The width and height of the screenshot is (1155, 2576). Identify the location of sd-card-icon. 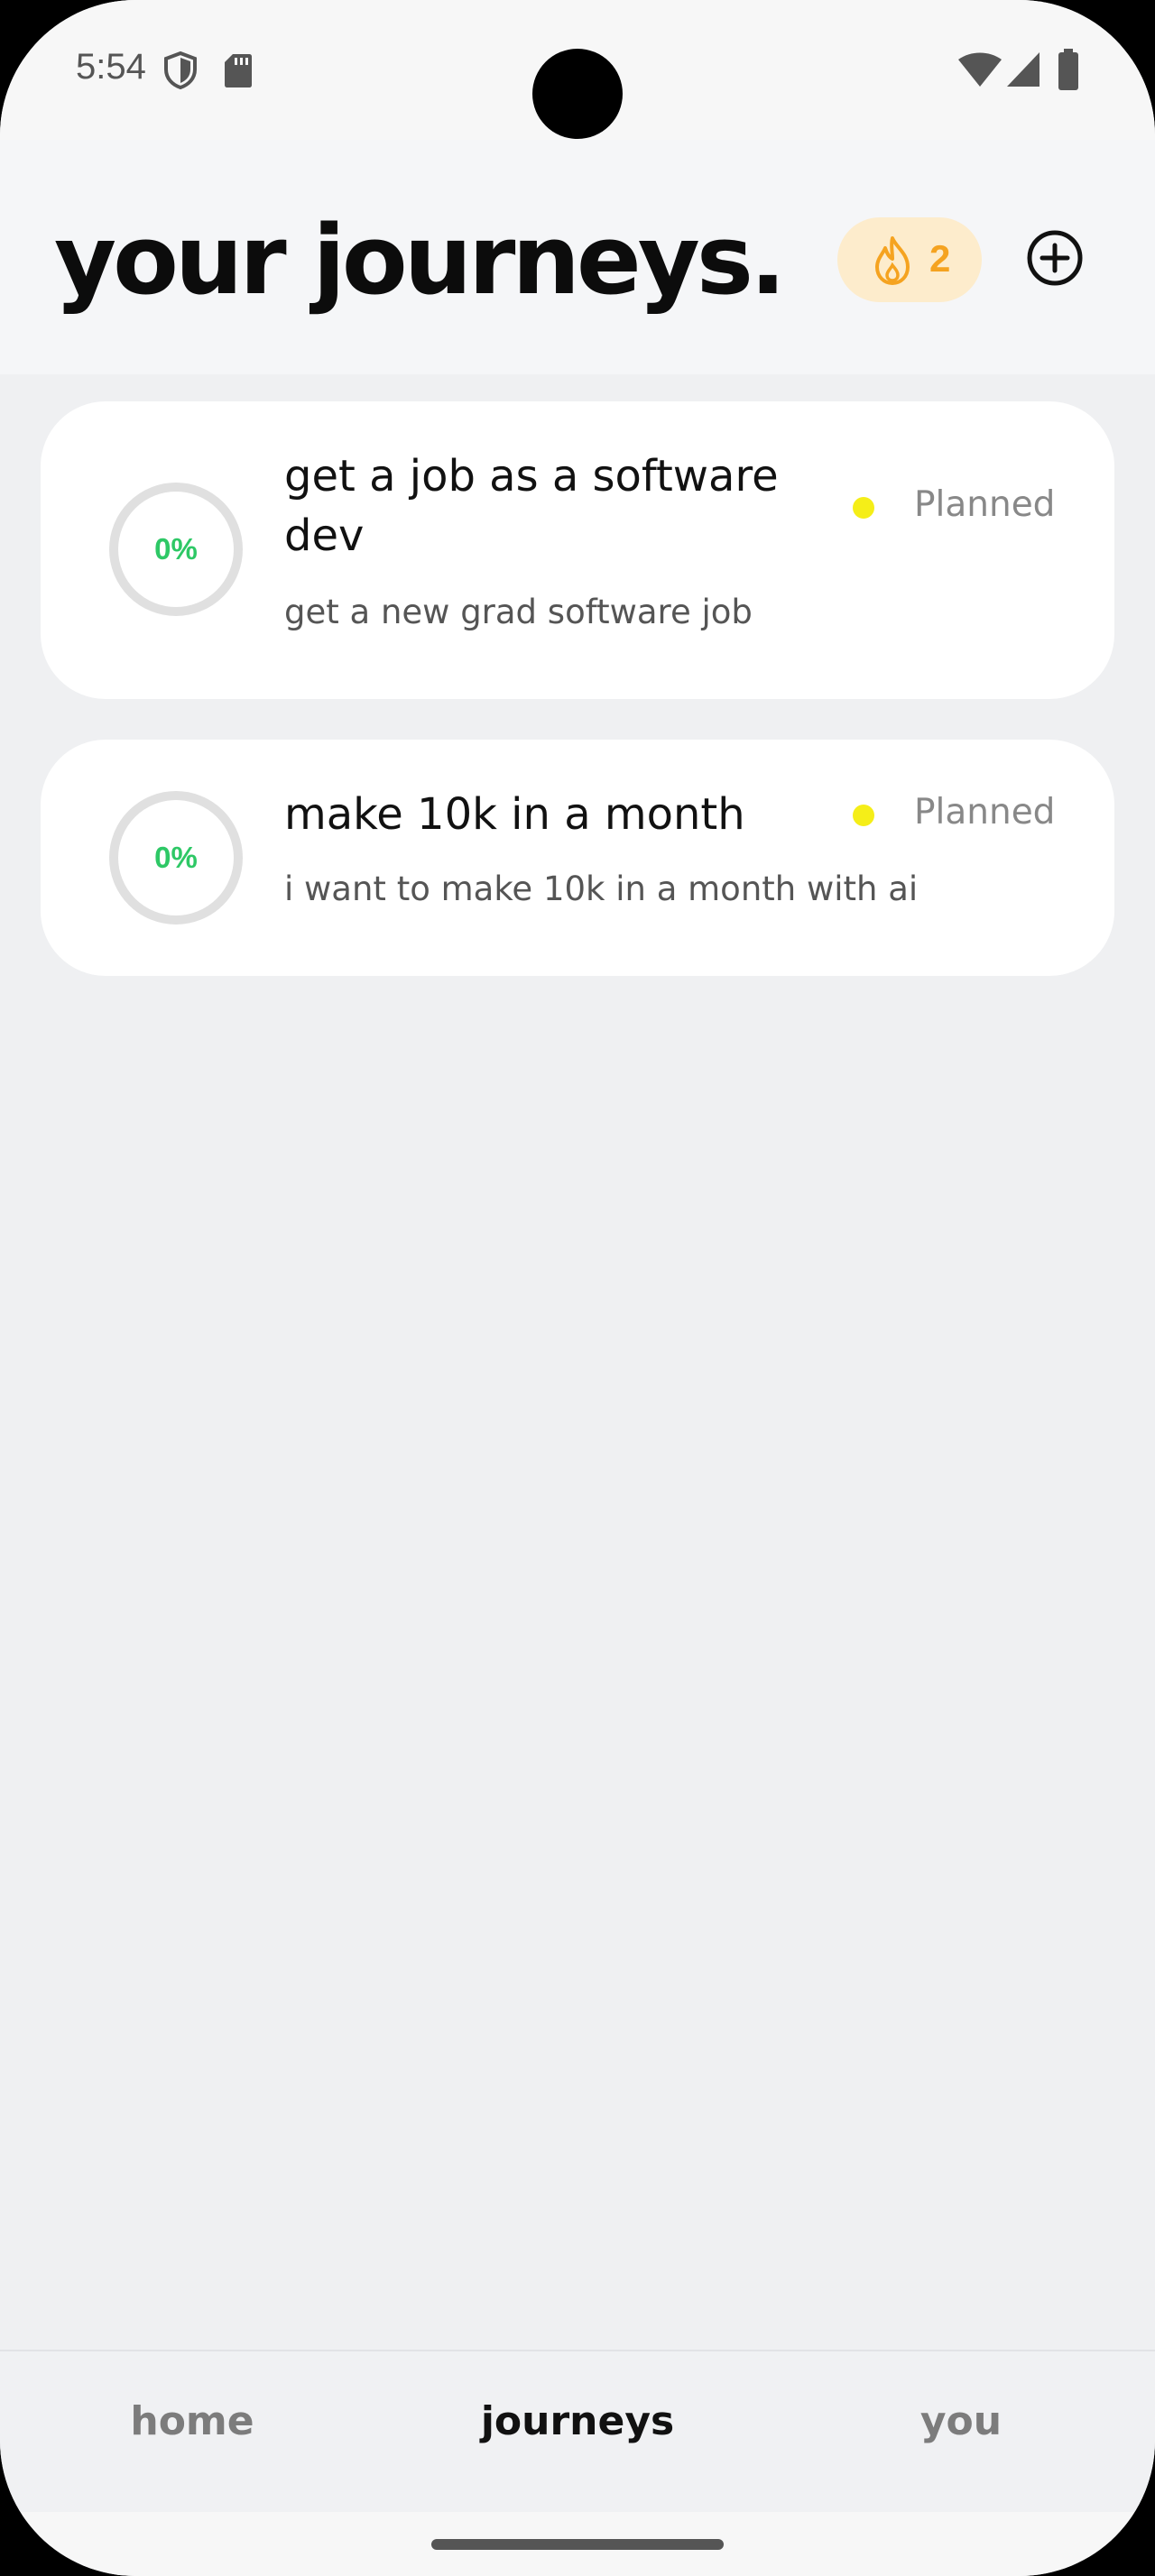
(239, 70).